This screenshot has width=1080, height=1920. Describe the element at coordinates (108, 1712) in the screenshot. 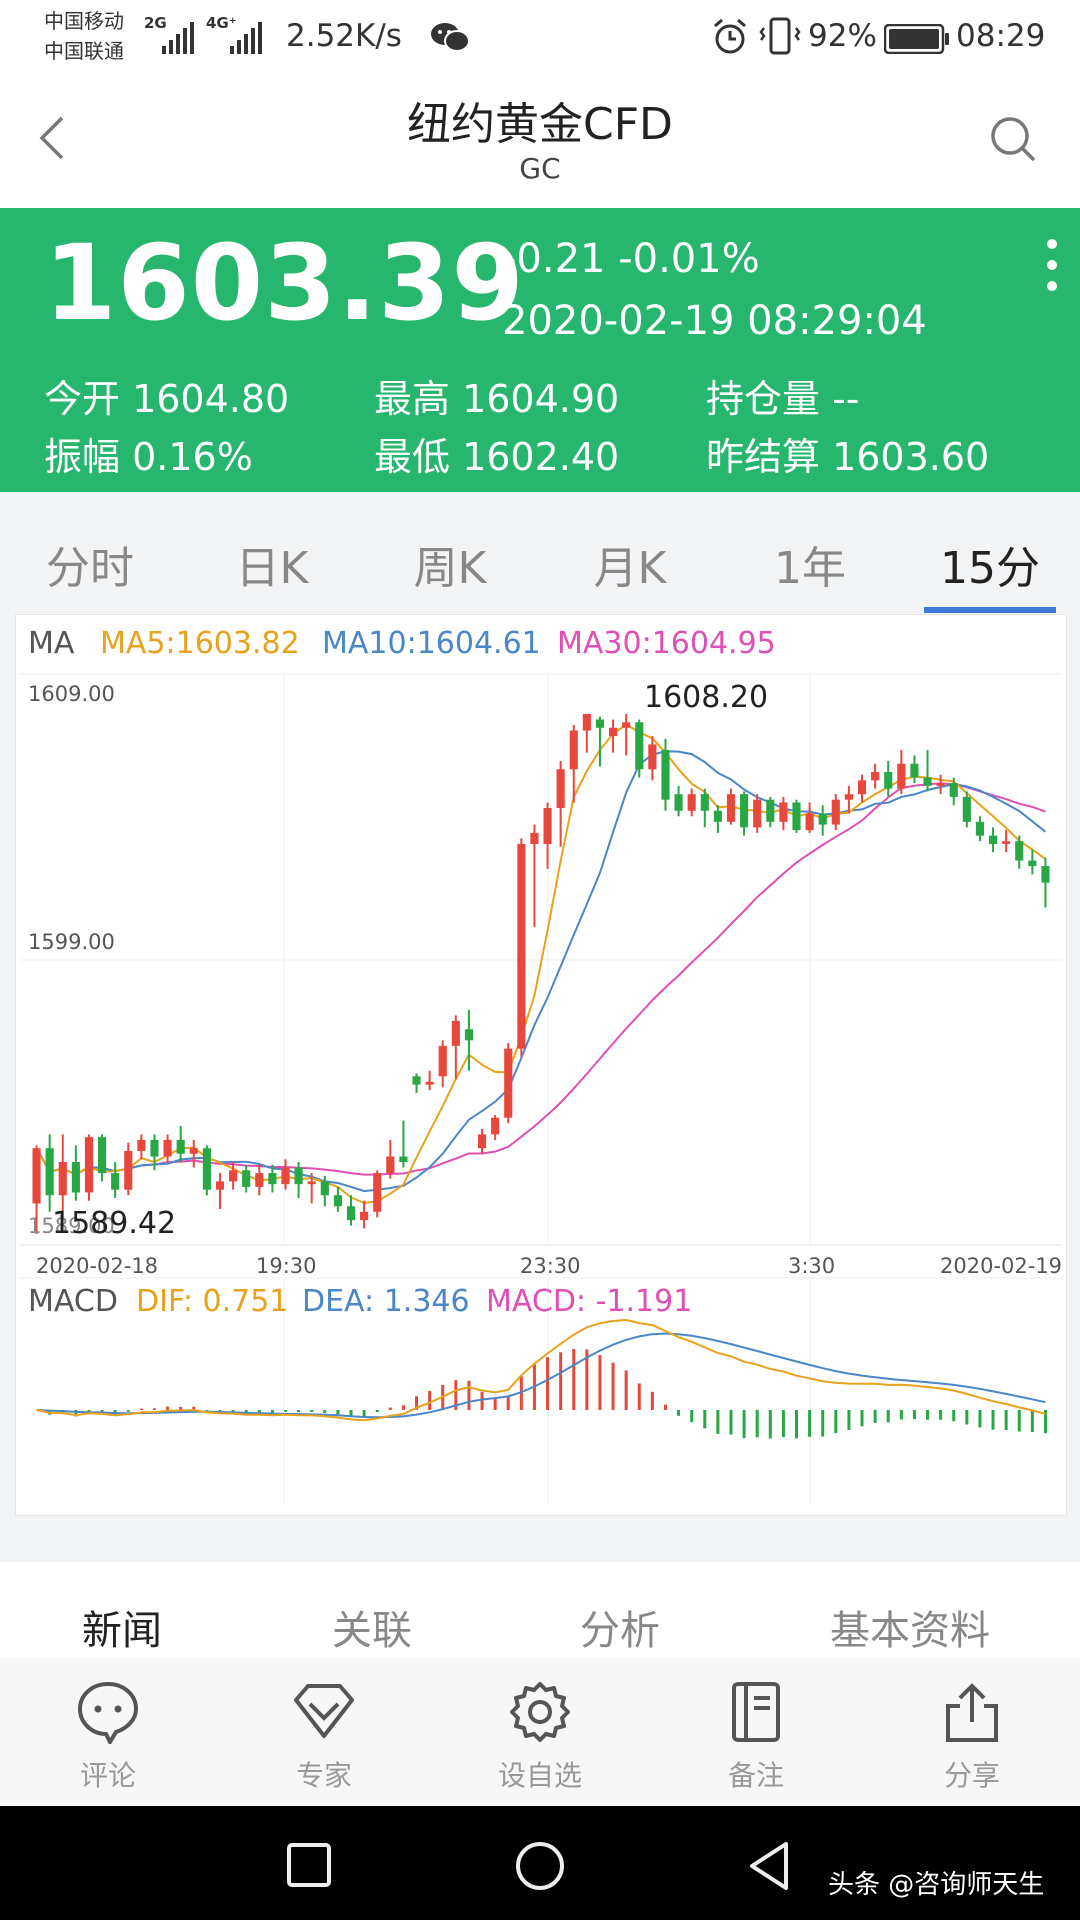

I see `comment-icon` at that location.